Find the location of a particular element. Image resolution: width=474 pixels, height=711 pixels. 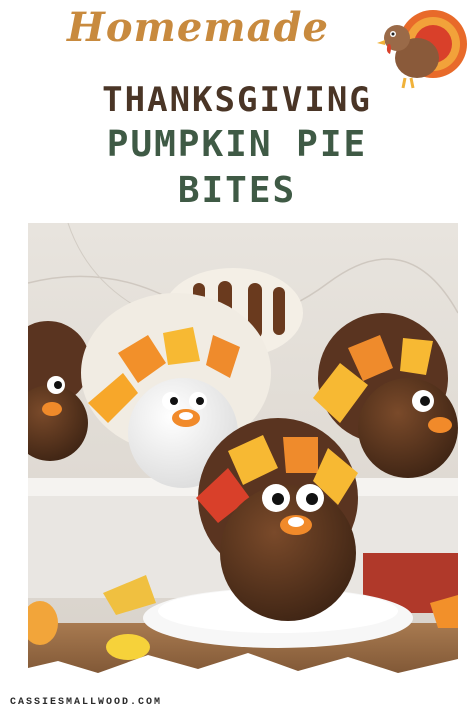

title-line-bites: BITES is located at coordinates (237, 190).